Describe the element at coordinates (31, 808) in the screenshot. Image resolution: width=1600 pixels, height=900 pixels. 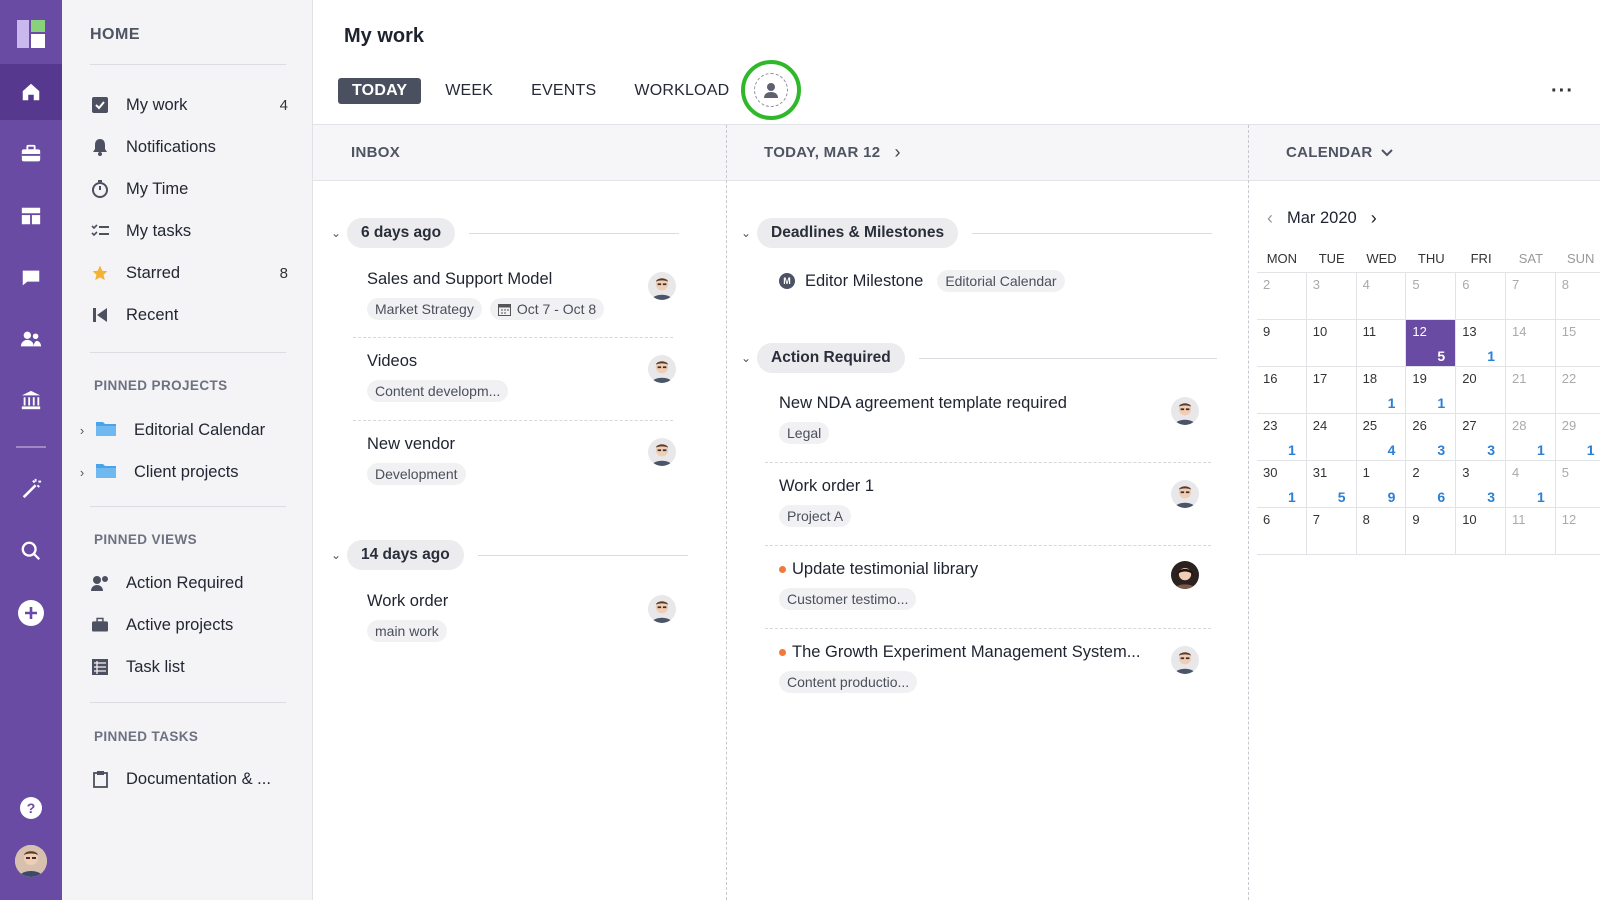
I see `rail-help: ?` at that location.